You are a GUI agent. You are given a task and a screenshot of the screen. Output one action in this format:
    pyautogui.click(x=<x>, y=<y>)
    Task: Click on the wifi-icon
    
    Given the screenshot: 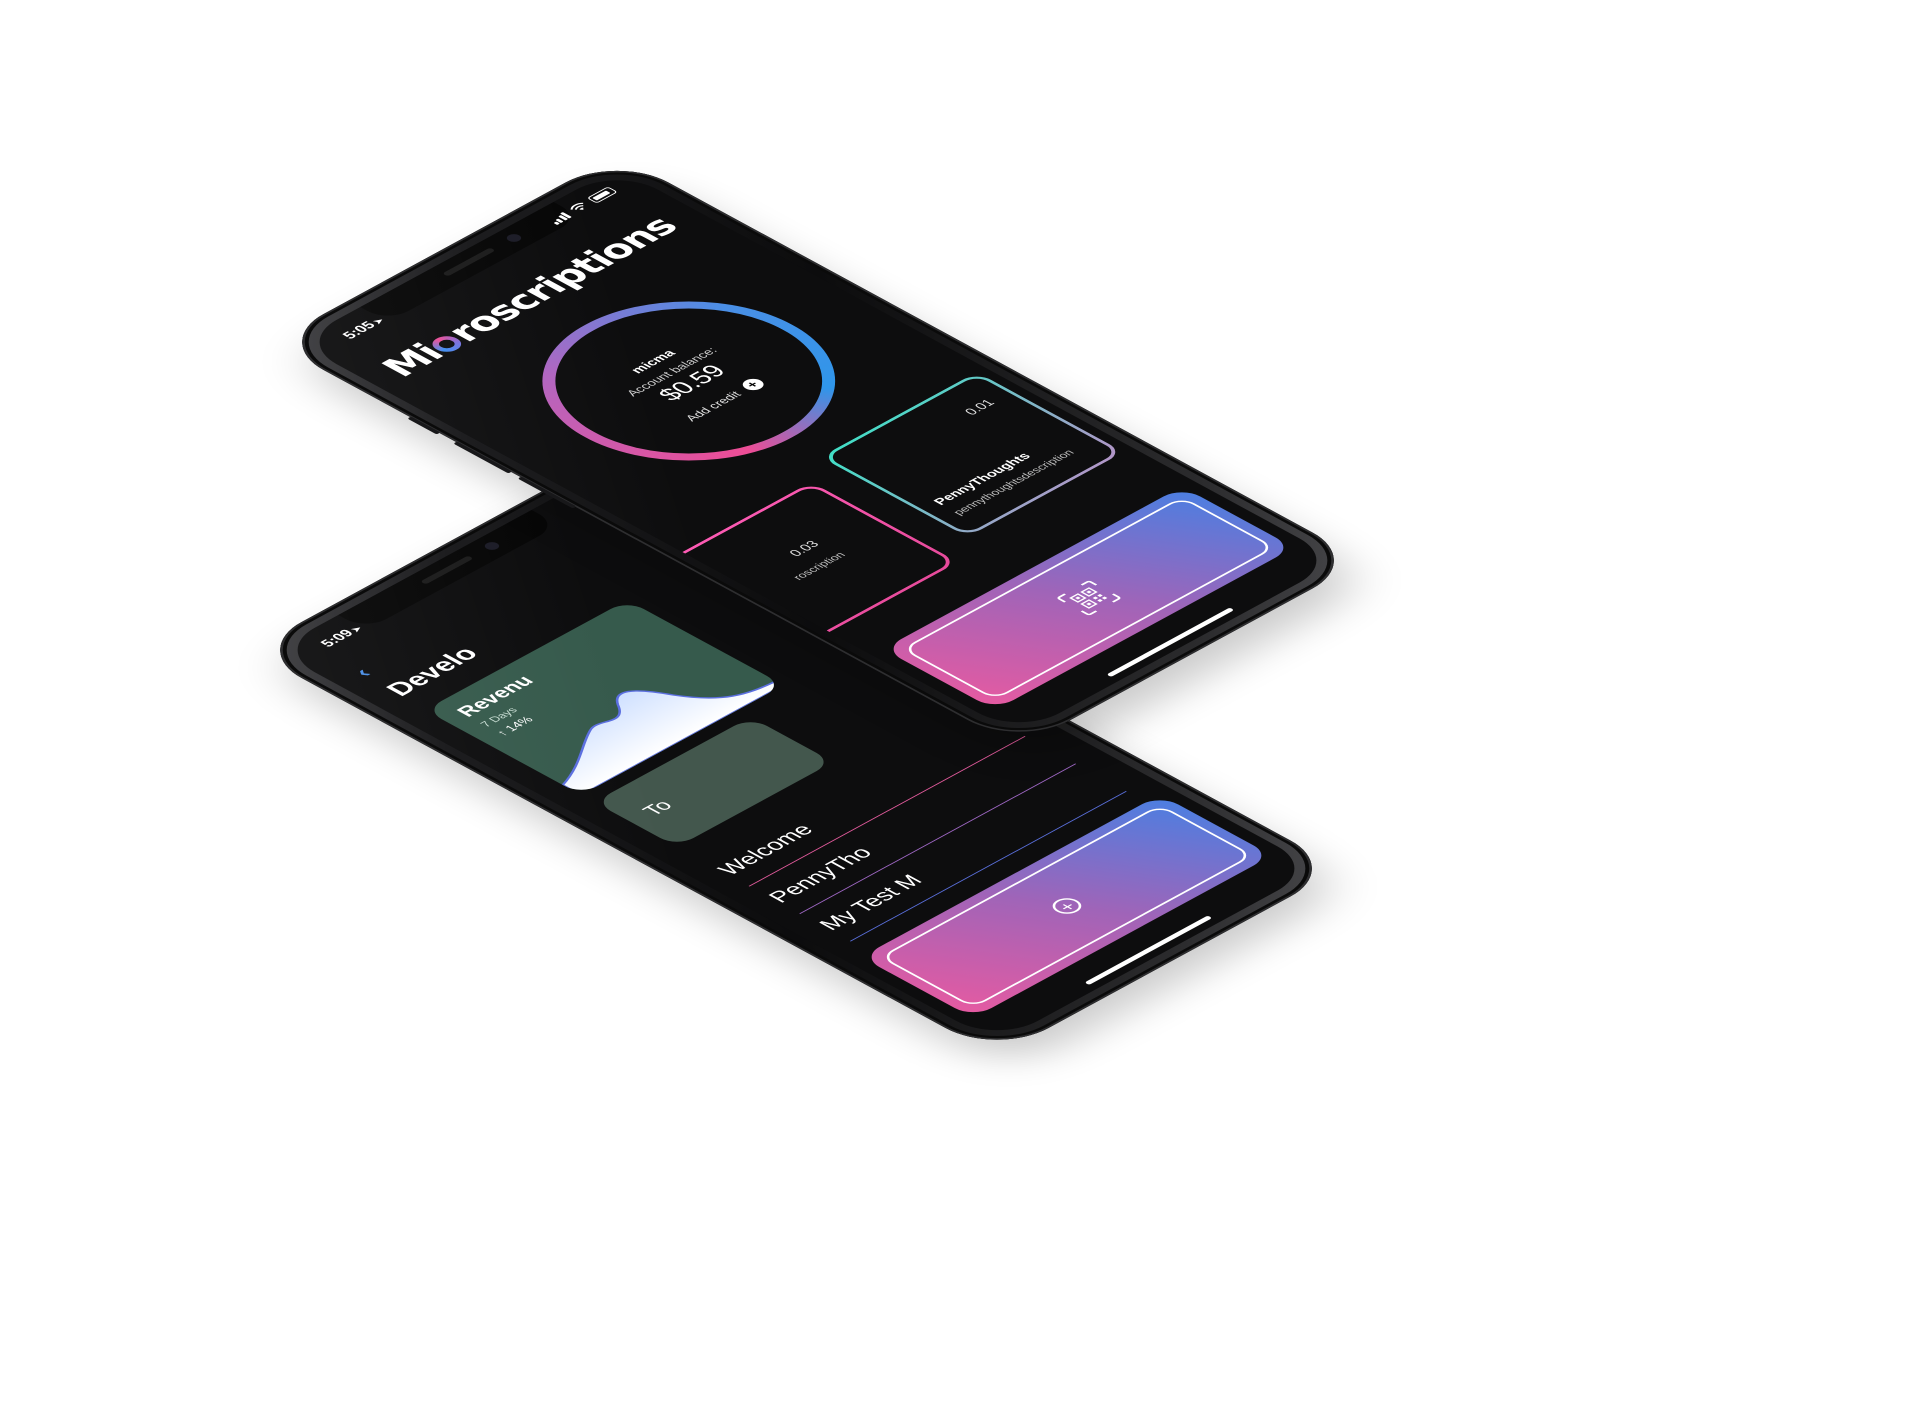 What is the action you would take?
    pyautogui.click(x=577, y=206)
    